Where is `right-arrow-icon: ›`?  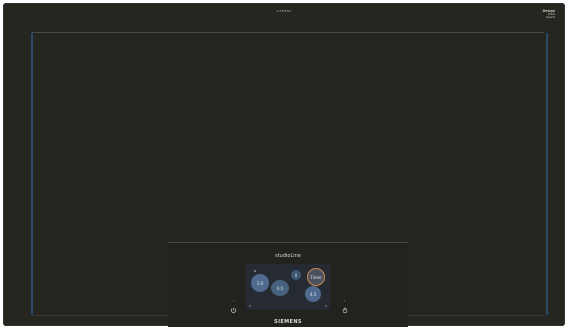
right-arrow-icon: › is located at coordinates (345, 300).